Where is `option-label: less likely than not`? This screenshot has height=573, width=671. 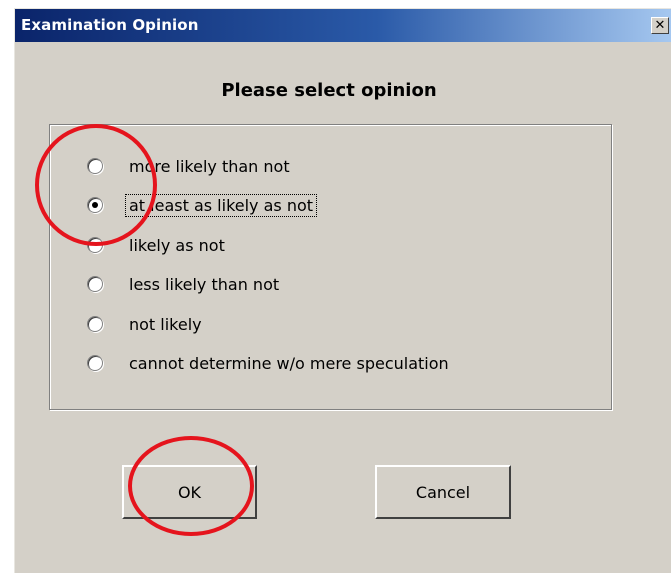
option-label: less likely than not is located at coordinates (204, 284).